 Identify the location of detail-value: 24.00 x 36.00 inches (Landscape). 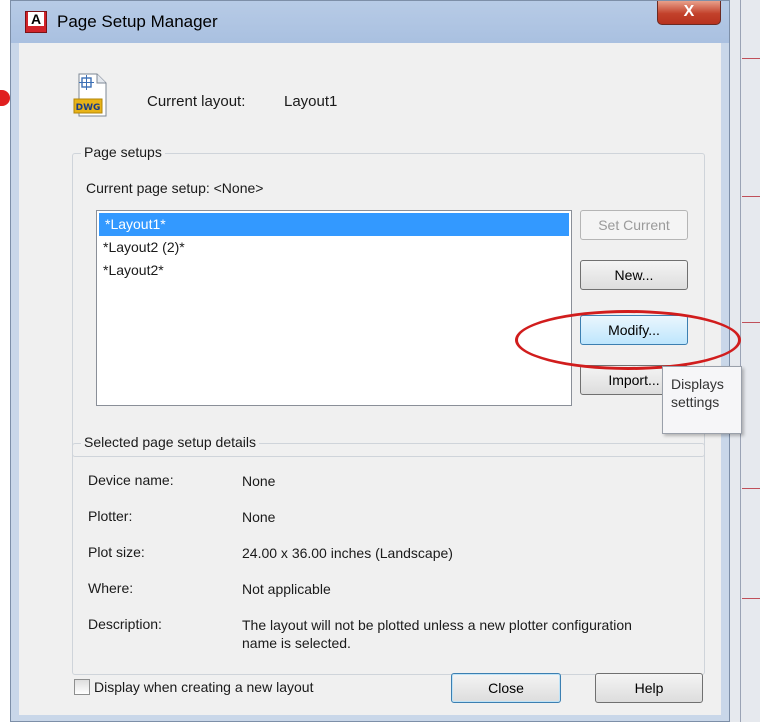
(347, 553).